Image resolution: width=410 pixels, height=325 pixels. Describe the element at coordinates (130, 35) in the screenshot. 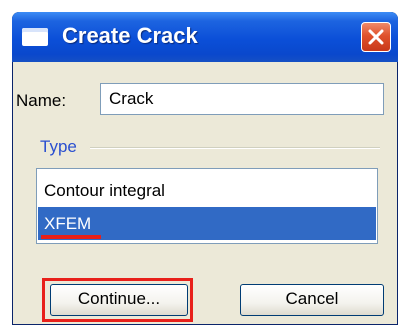

I see `dialog-title: Create Crack` at that location.